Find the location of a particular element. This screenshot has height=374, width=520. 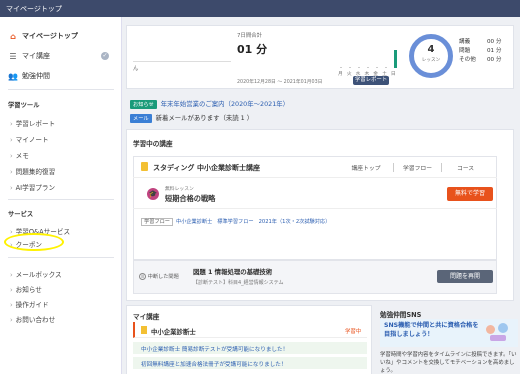

my-course-news-row: 初回無料講座と加速合格法冊子が受講可能になりました！ is located at coordinates (250, 363).